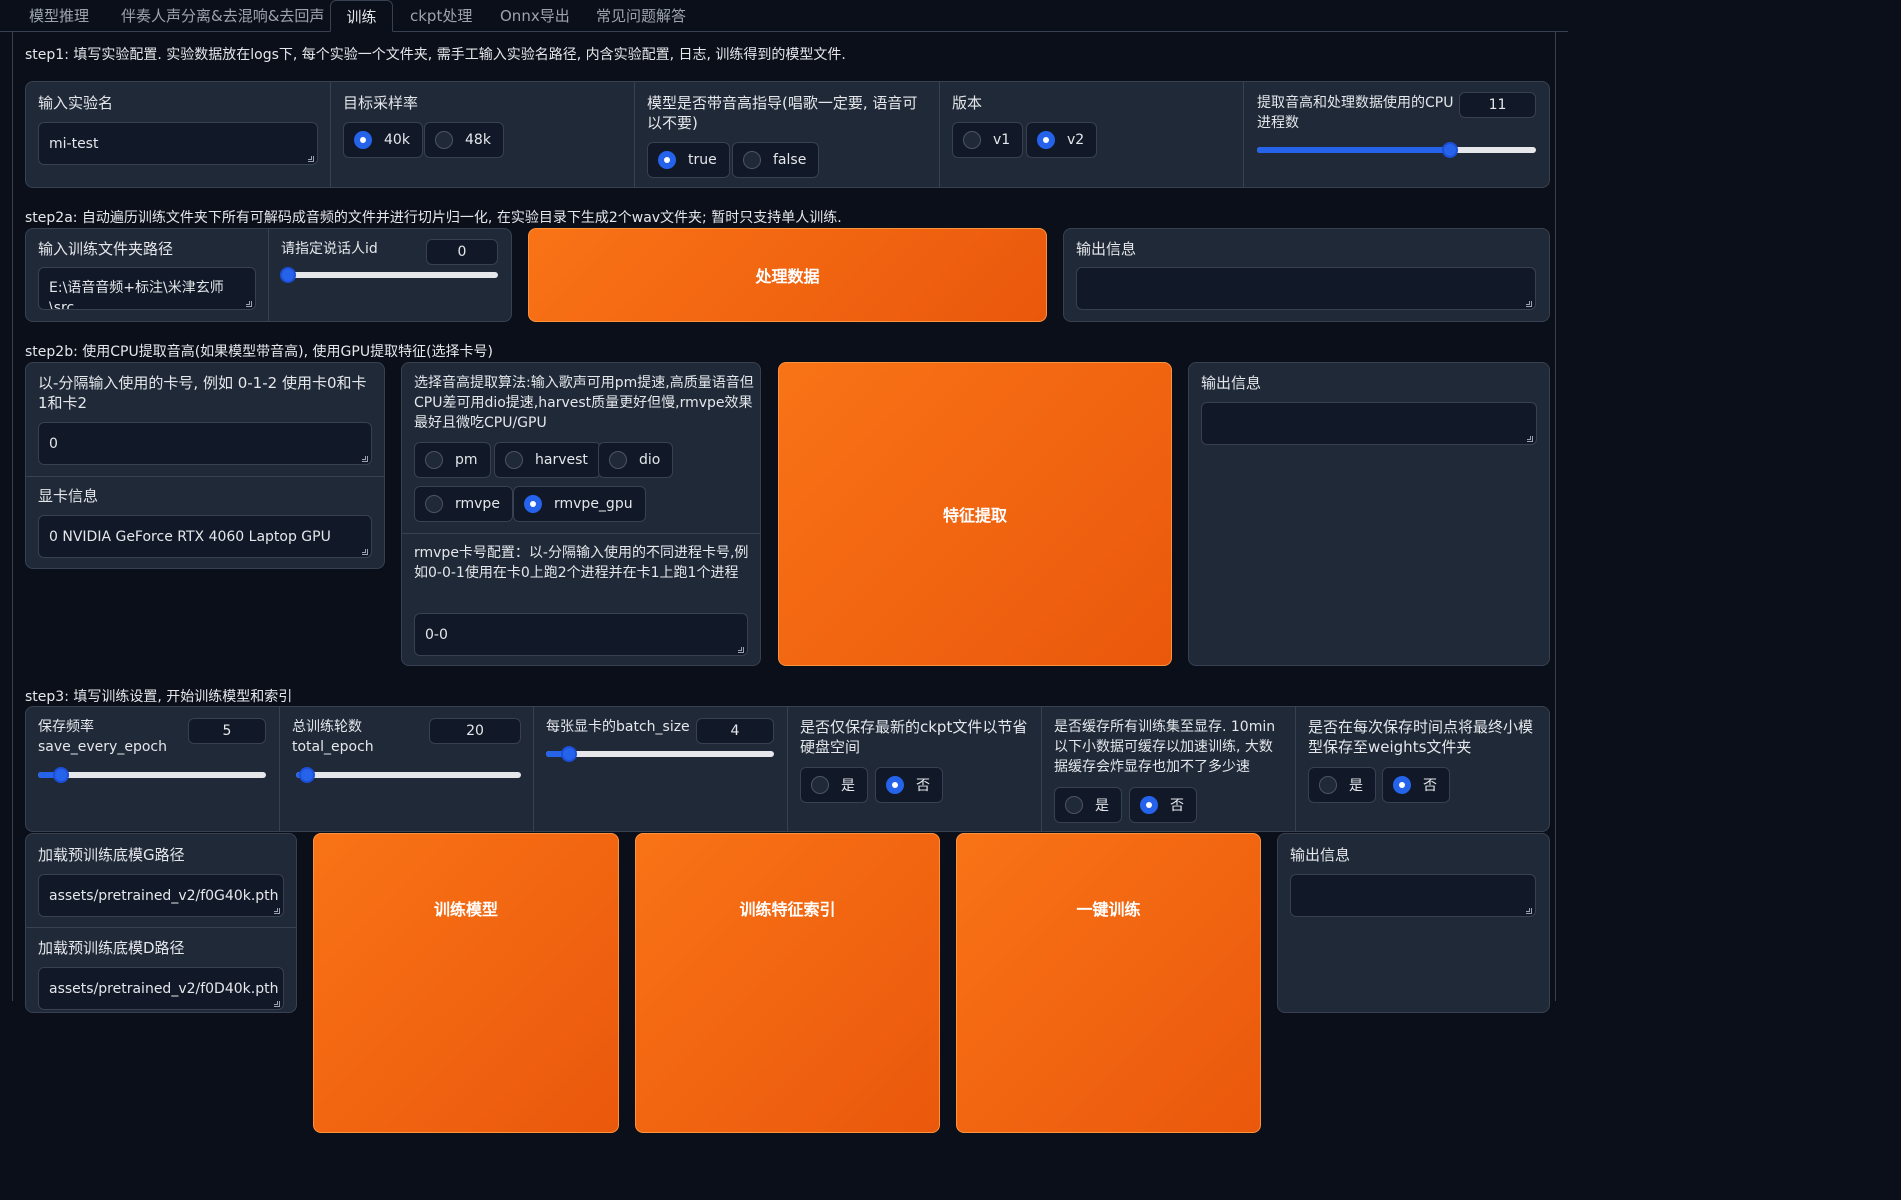 The width and height of the screenshot is (1901, 1200). What do you see at coordinates (702, 160) in the screenshot?
I see `radio-label: true` at bounding box center [702, 160].